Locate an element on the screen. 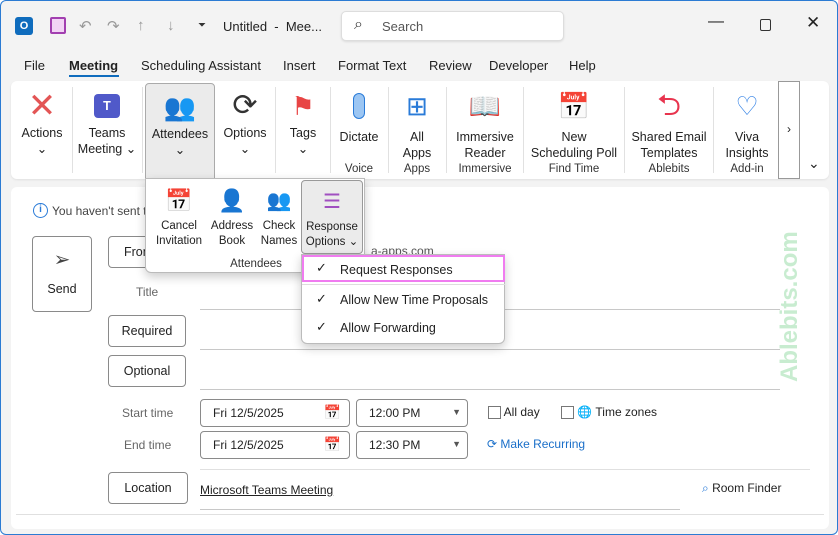  save-icon is located at coordinates (58, 25).